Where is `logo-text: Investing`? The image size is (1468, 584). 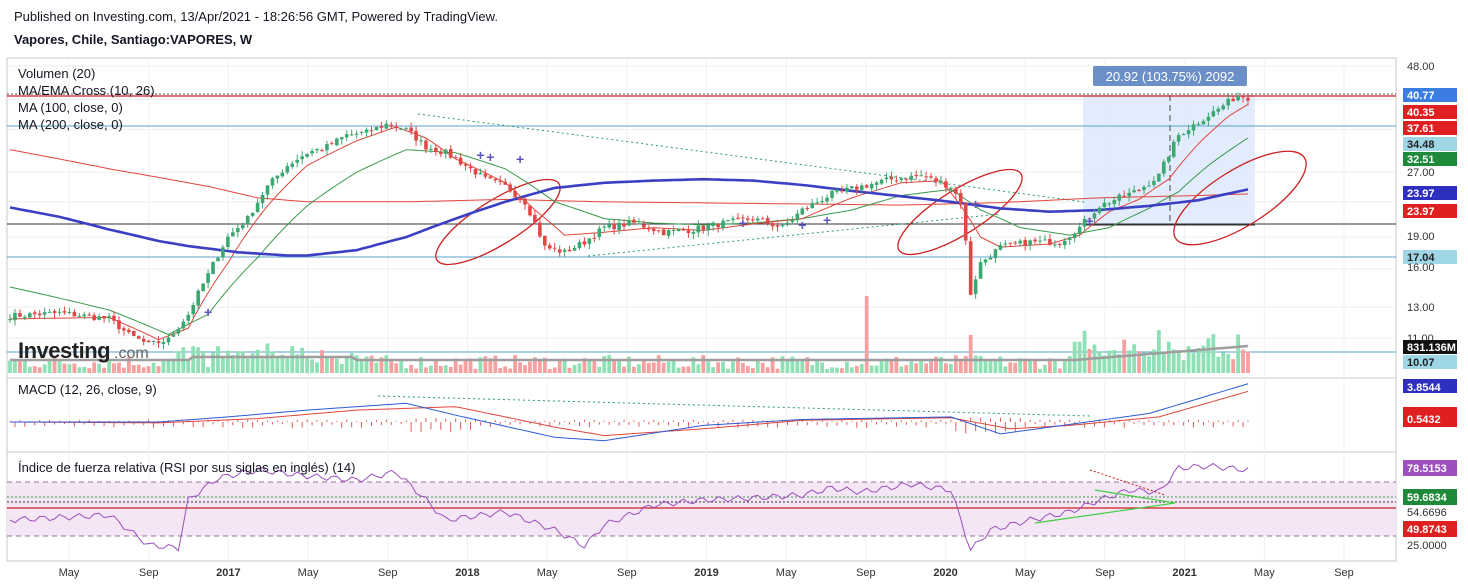
logo-text: Investing is located at coordinates (64, 350).